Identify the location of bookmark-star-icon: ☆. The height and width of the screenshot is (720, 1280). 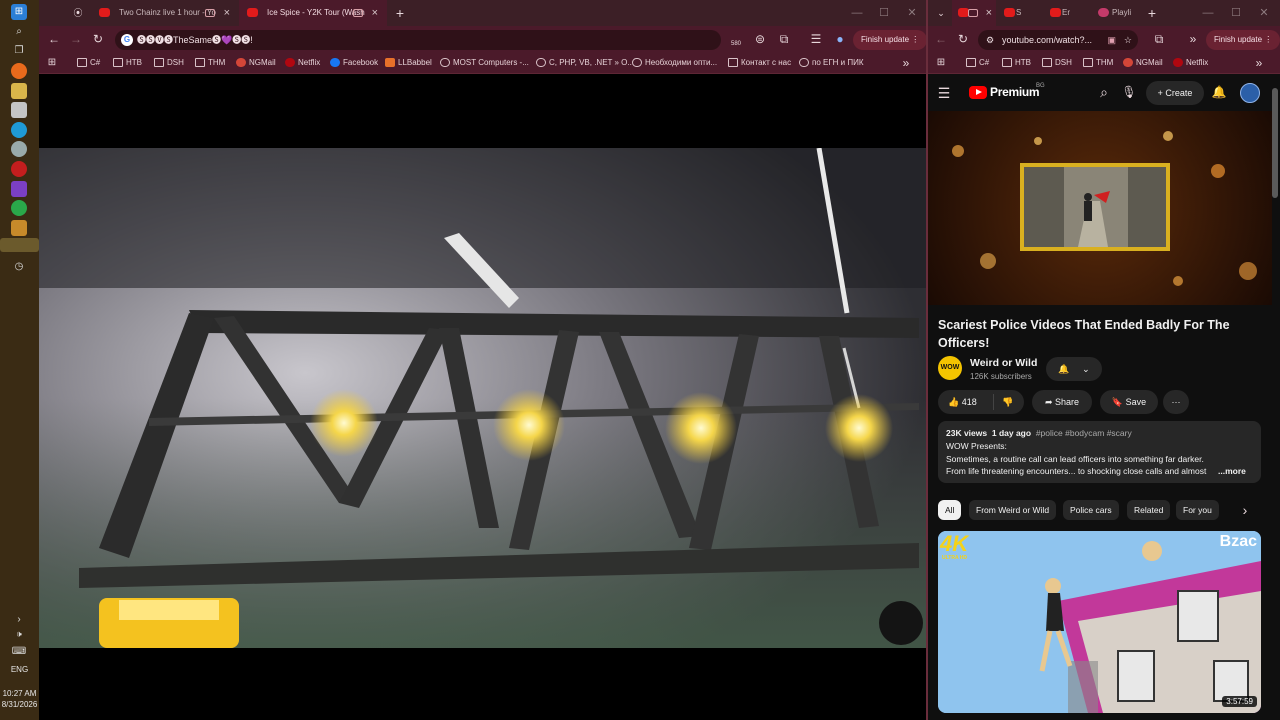
(1128, 40).